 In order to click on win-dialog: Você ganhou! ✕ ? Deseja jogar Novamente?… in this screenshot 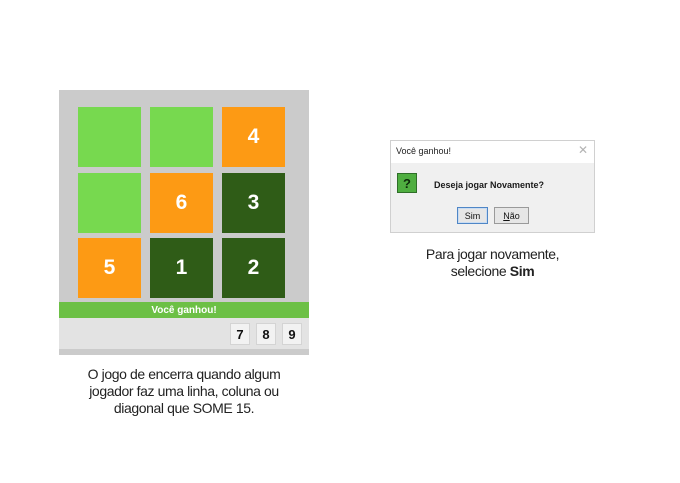, I will do `click(492, 186)`.